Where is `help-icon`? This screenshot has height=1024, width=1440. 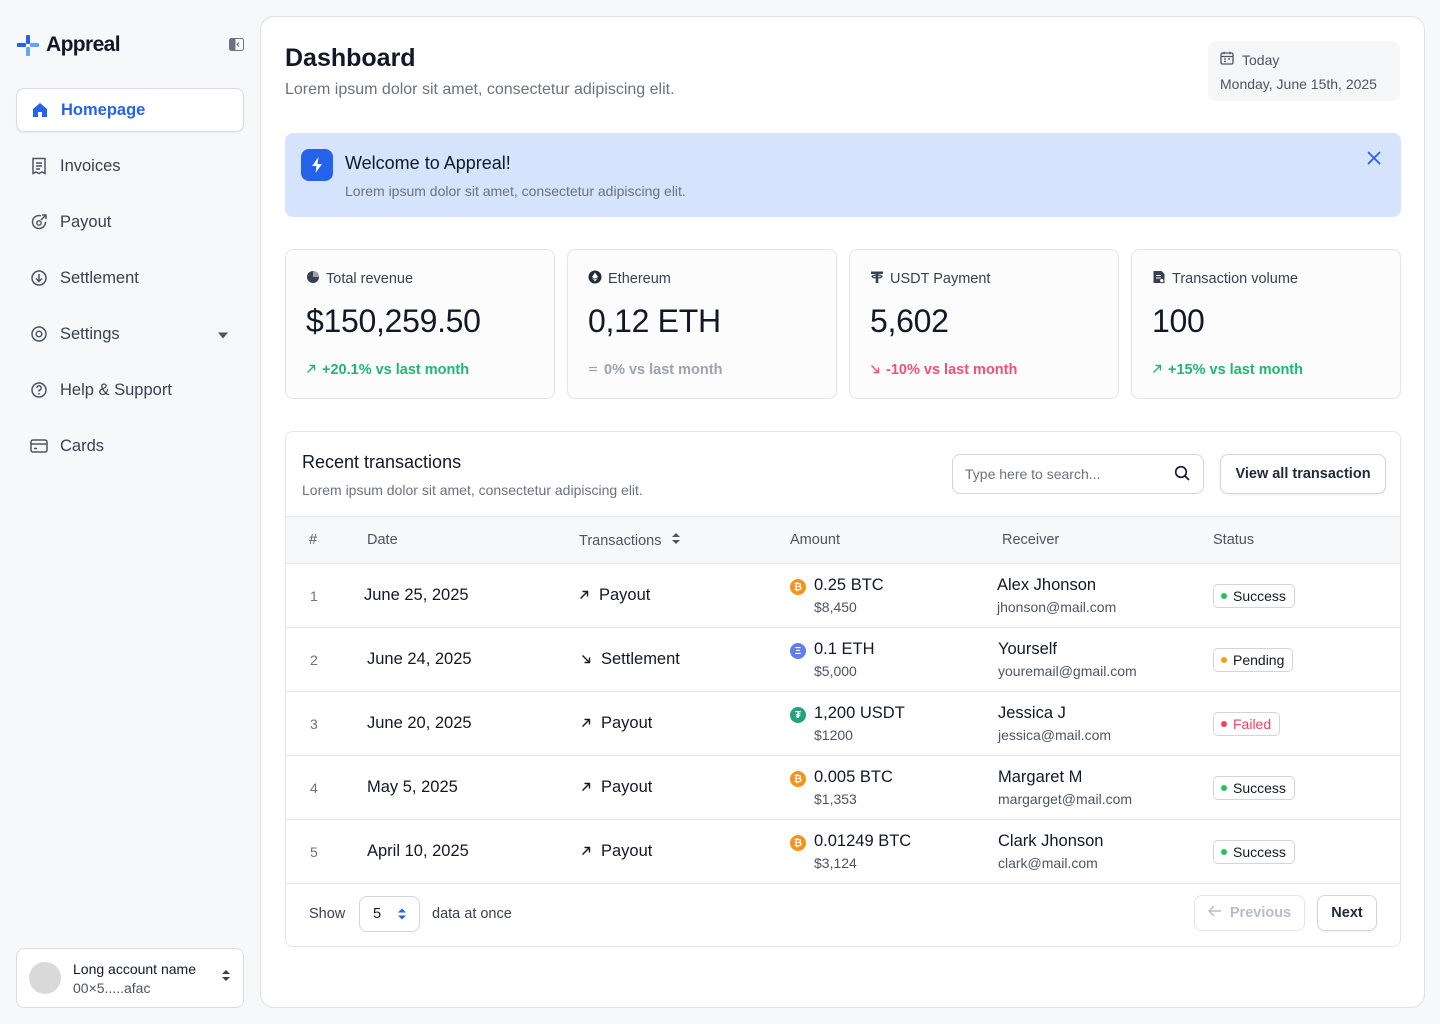
help-icon is located at coordinates (39, 390).